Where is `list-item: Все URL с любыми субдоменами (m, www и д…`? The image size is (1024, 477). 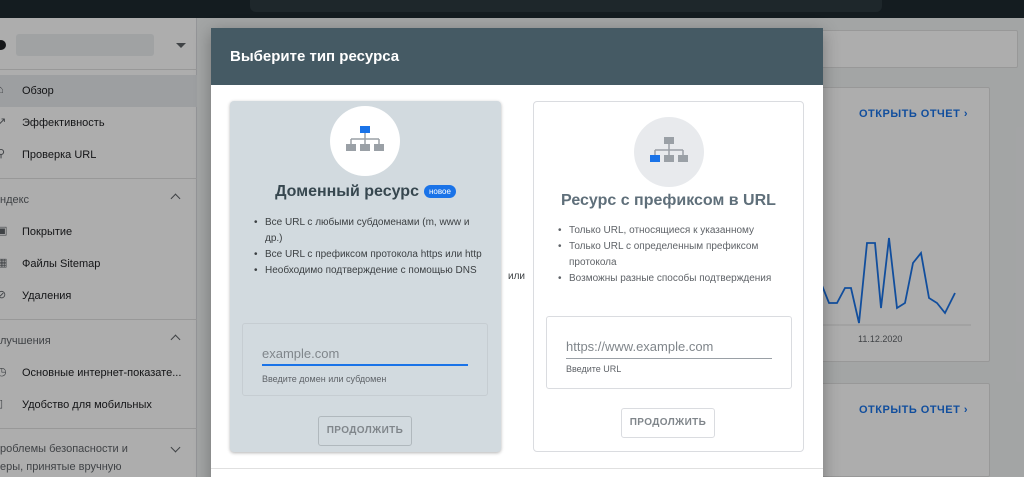 list-item: Все URL с любыми субдоменами (m, www и д… is located at coordinates (368, 231).